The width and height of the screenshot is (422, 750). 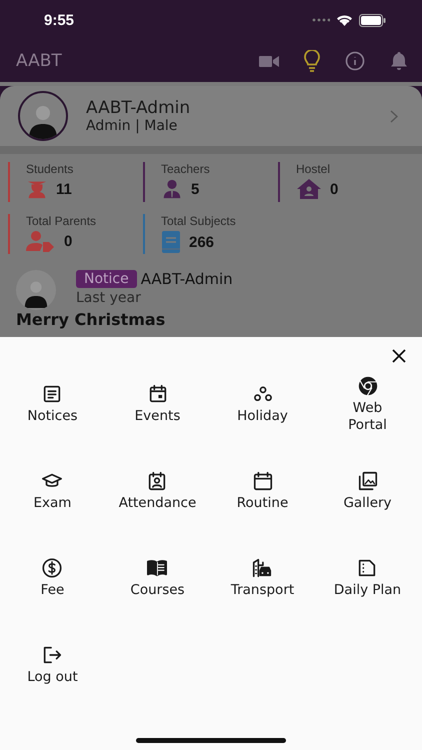 What do you see at coordinates (53, 491) in the screenshot?
I see `menu-item: Exam` at bounding box center [53, 491].